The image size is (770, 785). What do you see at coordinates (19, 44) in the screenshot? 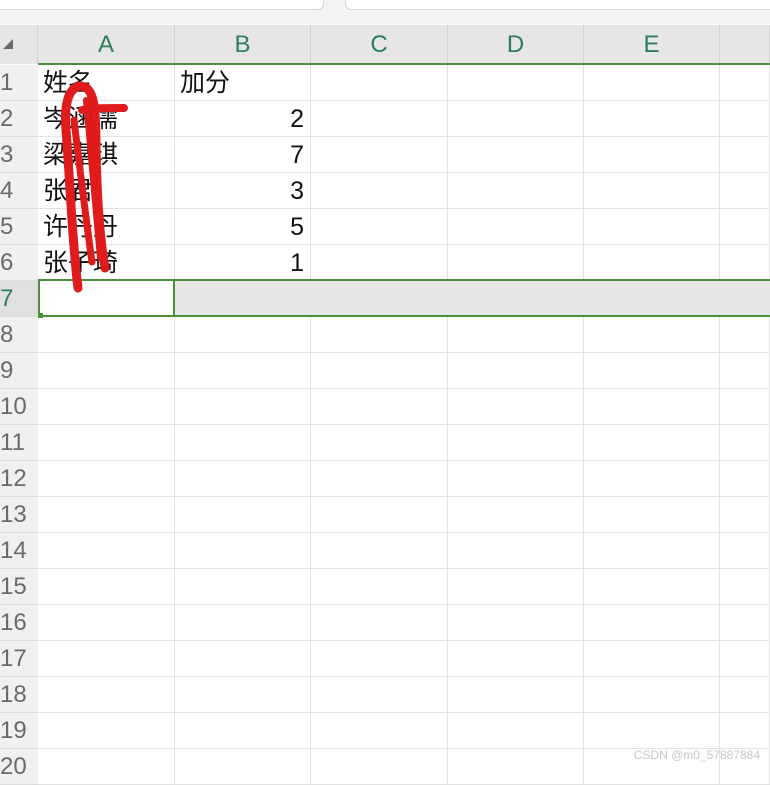
I see `select-all-corner` at bounding box center [19, 44].